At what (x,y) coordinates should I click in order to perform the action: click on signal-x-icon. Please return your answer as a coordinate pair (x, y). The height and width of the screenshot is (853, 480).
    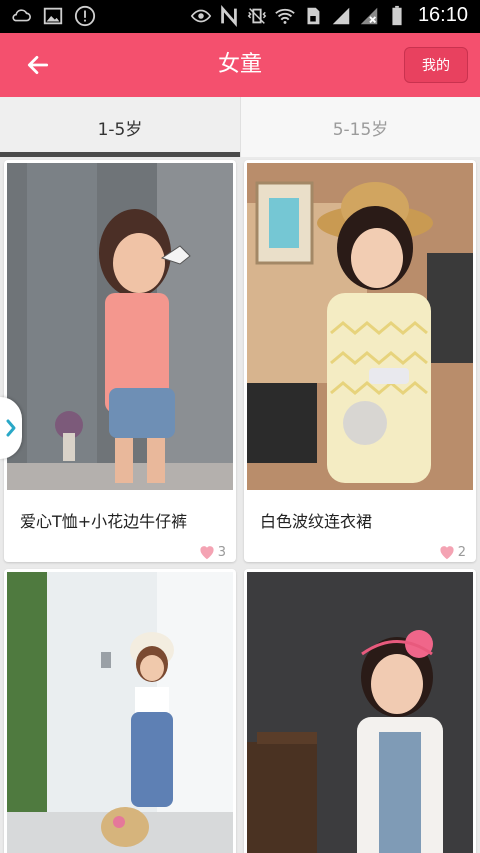
    Looking at the image, I should click on (369, 15).